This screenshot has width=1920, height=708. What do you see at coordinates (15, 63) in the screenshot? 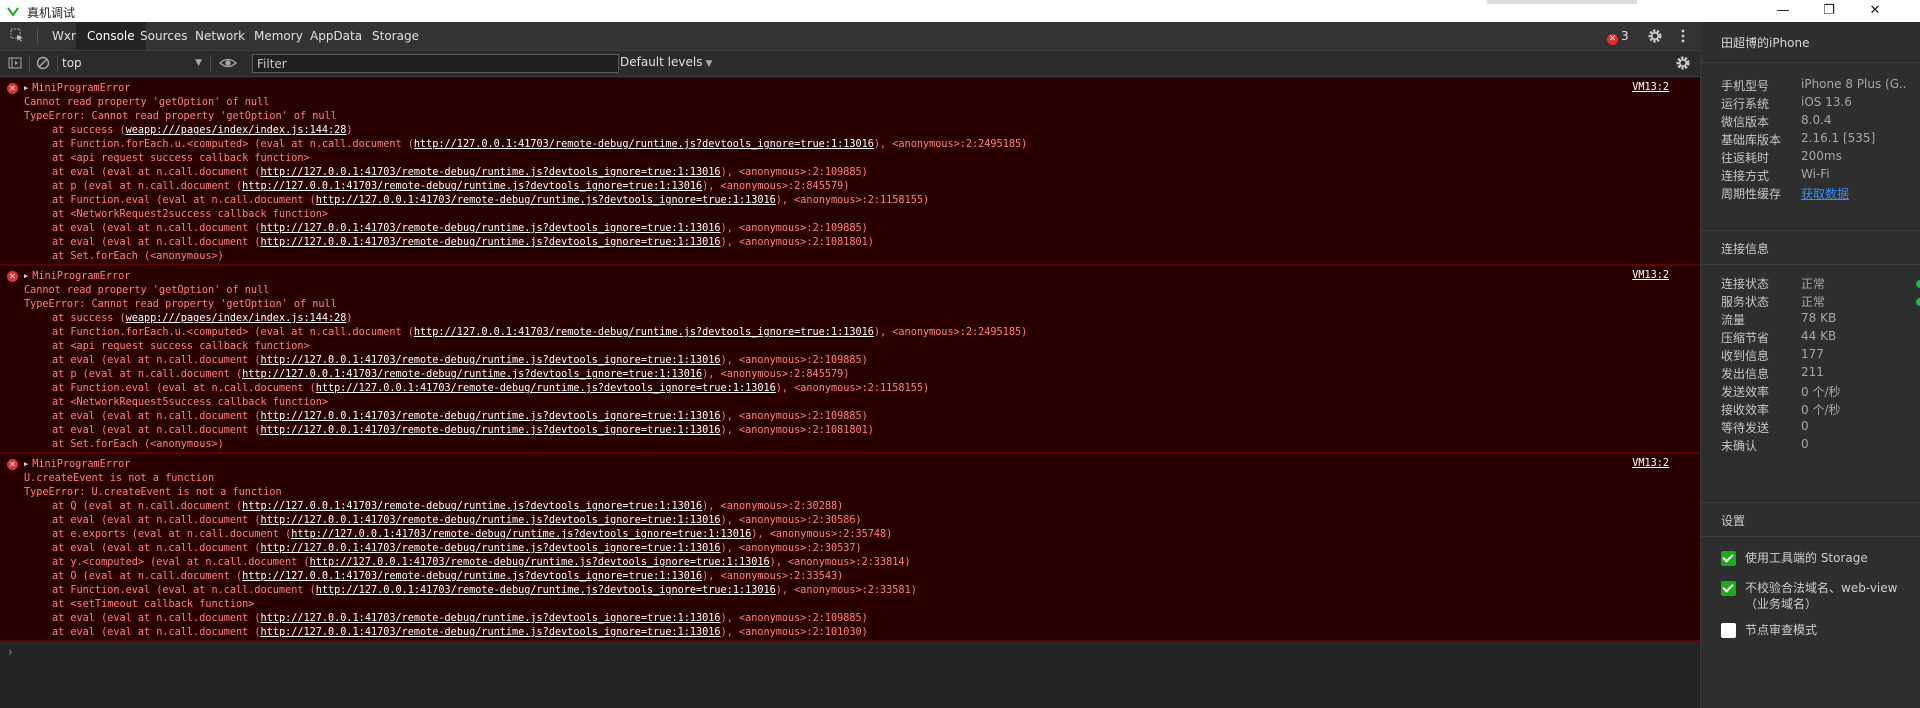
I see `sidebar-toggle-icon` at bounding box center [15, 63].